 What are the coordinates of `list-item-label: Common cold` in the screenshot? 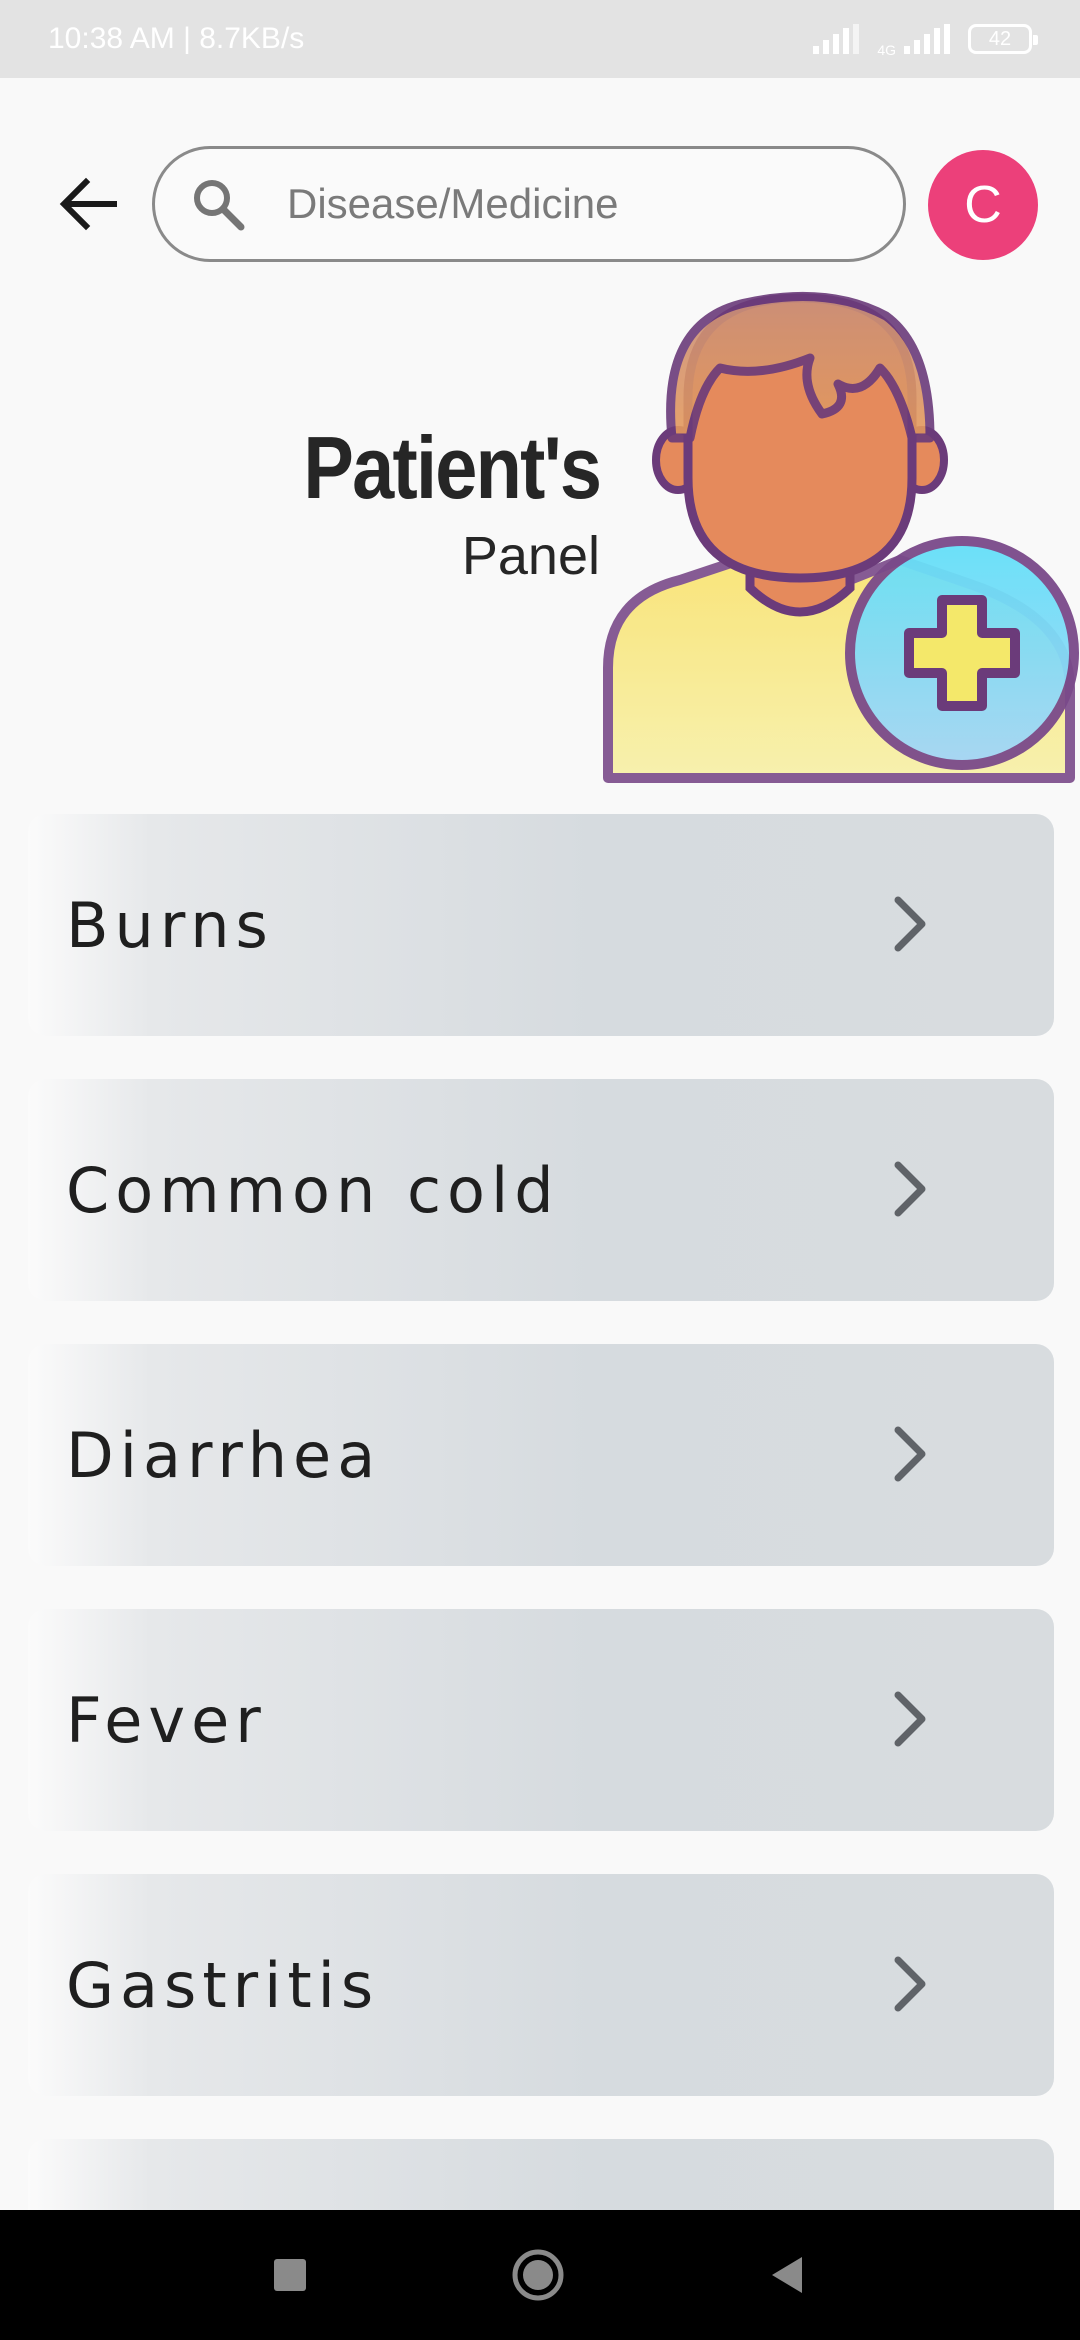 It's located at (313, 1190).